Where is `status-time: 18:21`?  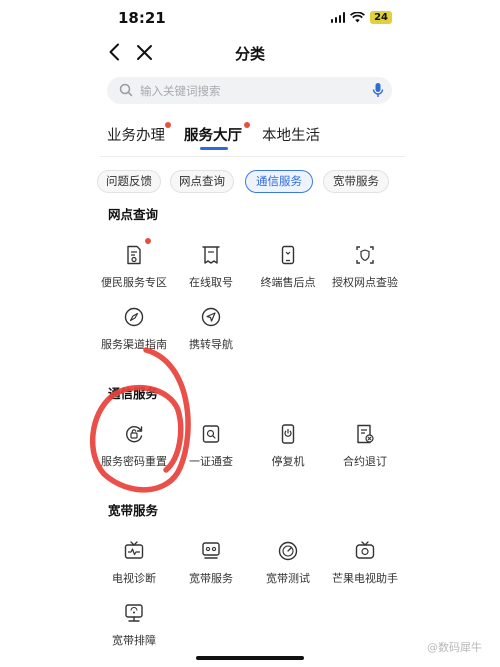
status-time: 18:21 is located at coordinates (142, 18).